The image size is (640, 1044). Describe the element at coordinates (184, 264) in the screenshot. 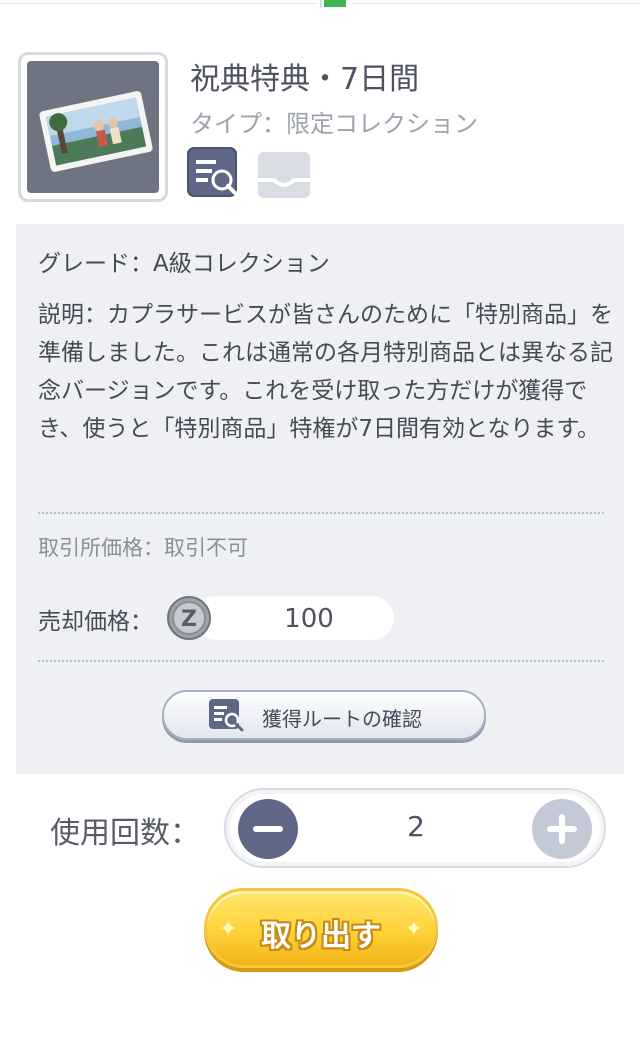

I see `grade-text: グレード：A級コレクション` at that location.